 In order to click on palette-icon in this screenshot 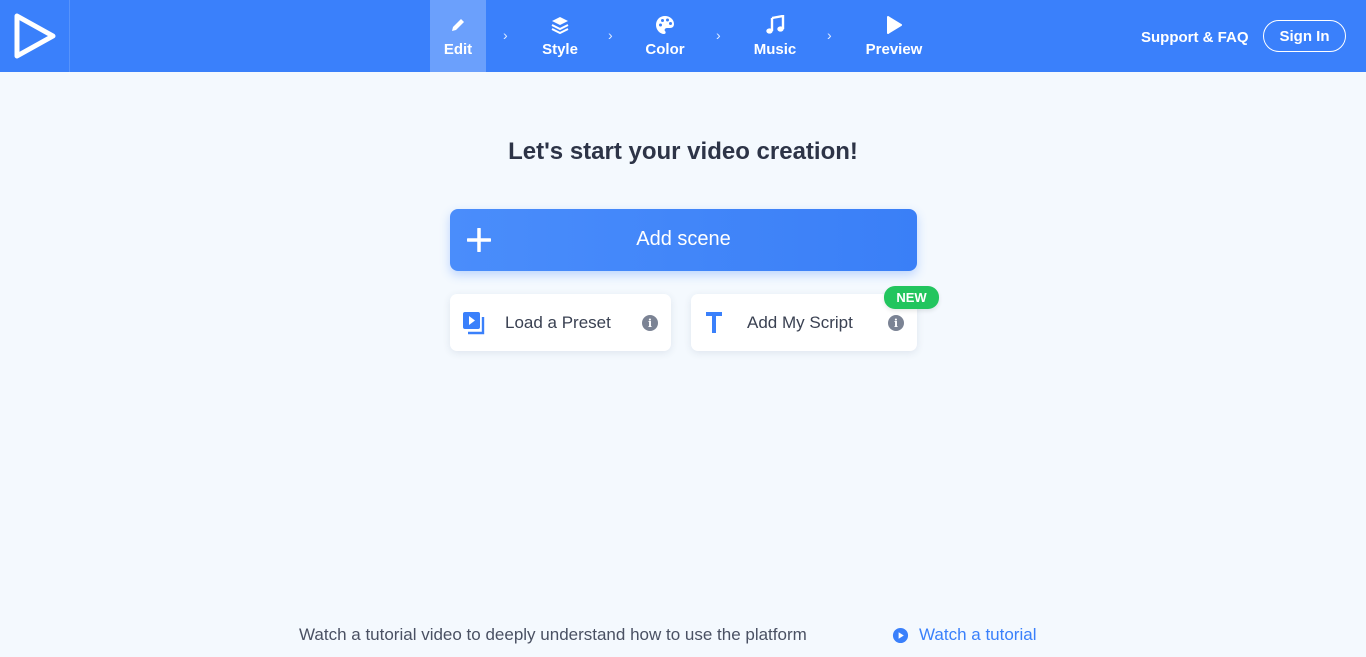, I will do `click(665, 25)`.